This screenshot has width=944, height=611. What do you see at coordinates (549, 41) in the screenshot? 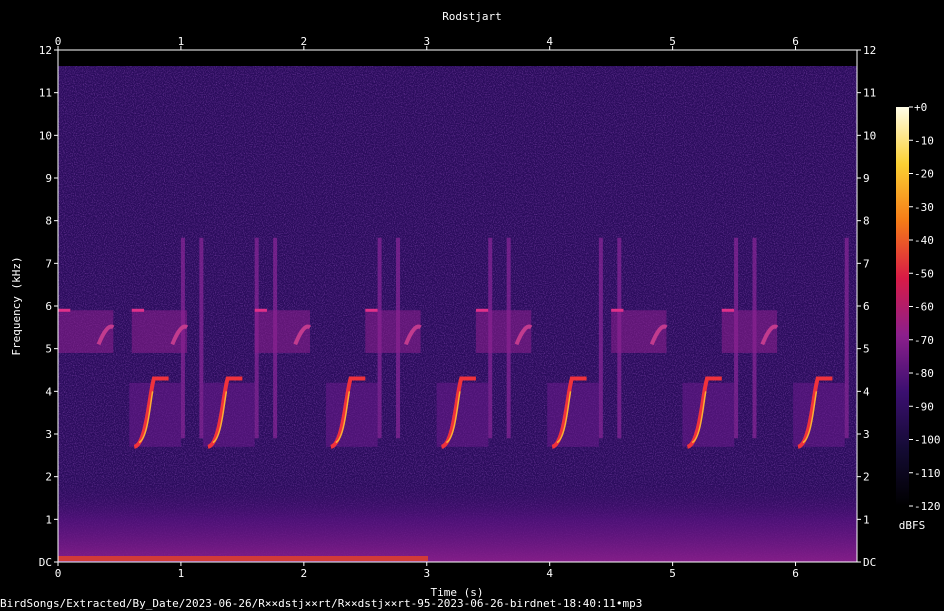
I see `x-tick-label-top: 4` at bounding box center [549, 41].